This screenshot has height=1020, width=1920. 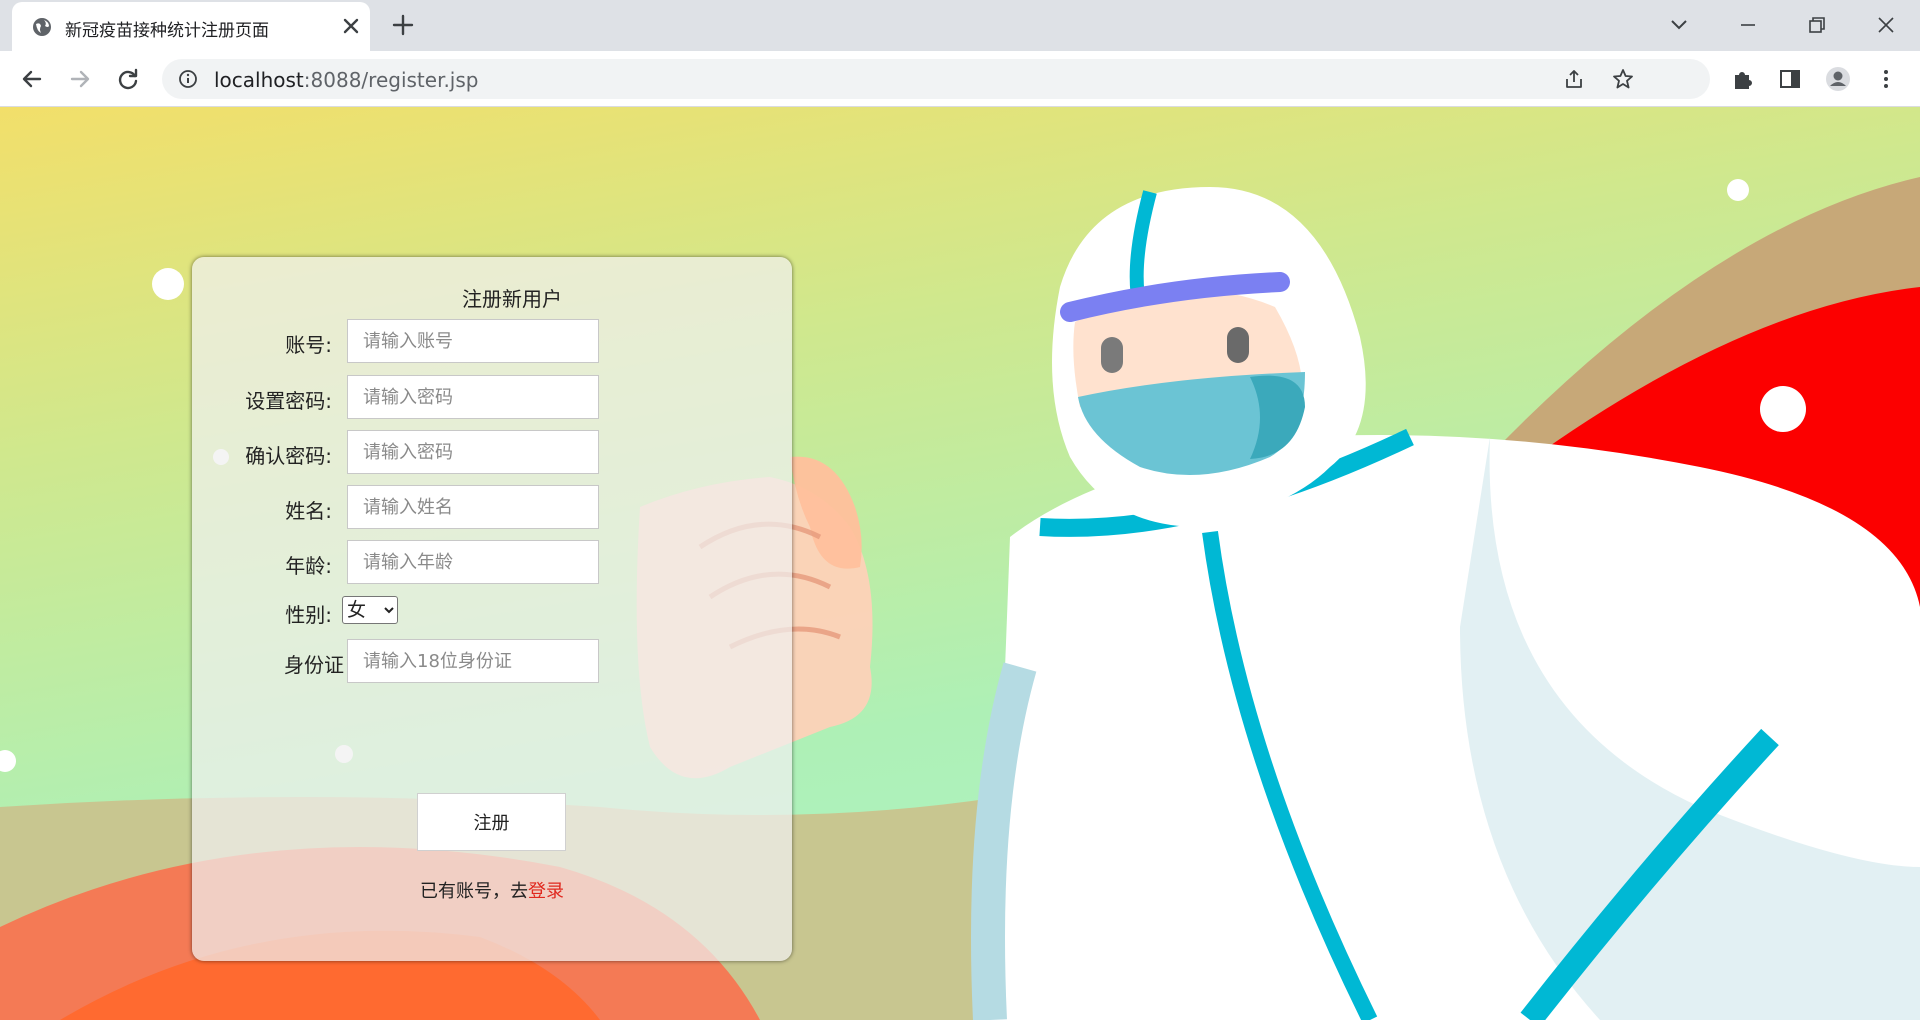 I want to click on account-input, so click(x=473, y=341).